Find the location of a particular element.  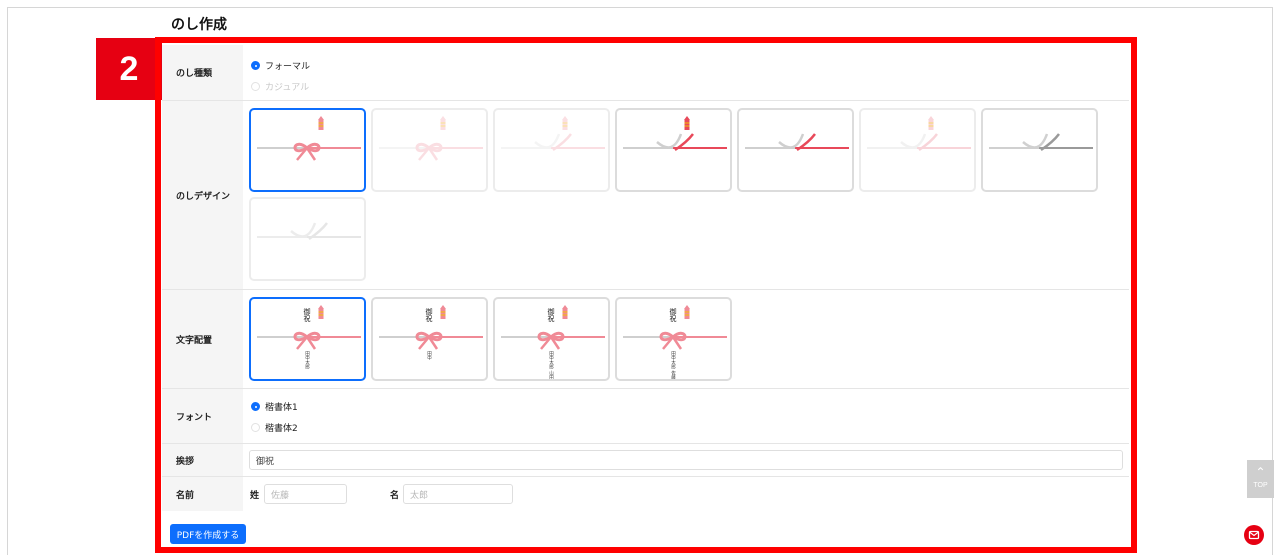

step-badge: 2 is located at coordinates (129, 69).